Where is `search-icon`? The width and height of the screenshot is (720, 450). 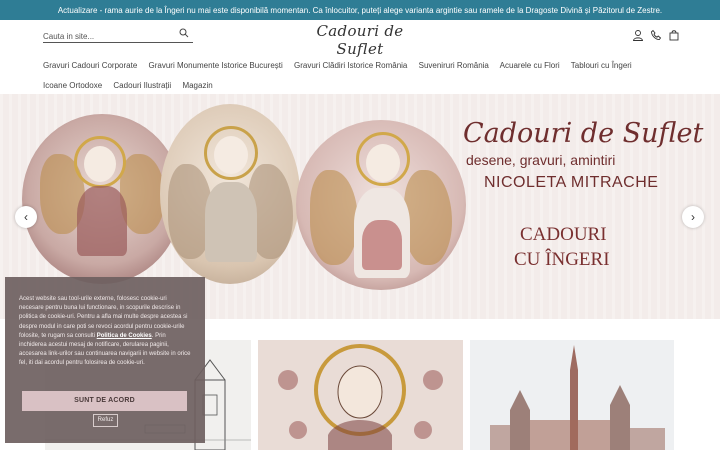
search-icon is located at coordinates (184, 33).